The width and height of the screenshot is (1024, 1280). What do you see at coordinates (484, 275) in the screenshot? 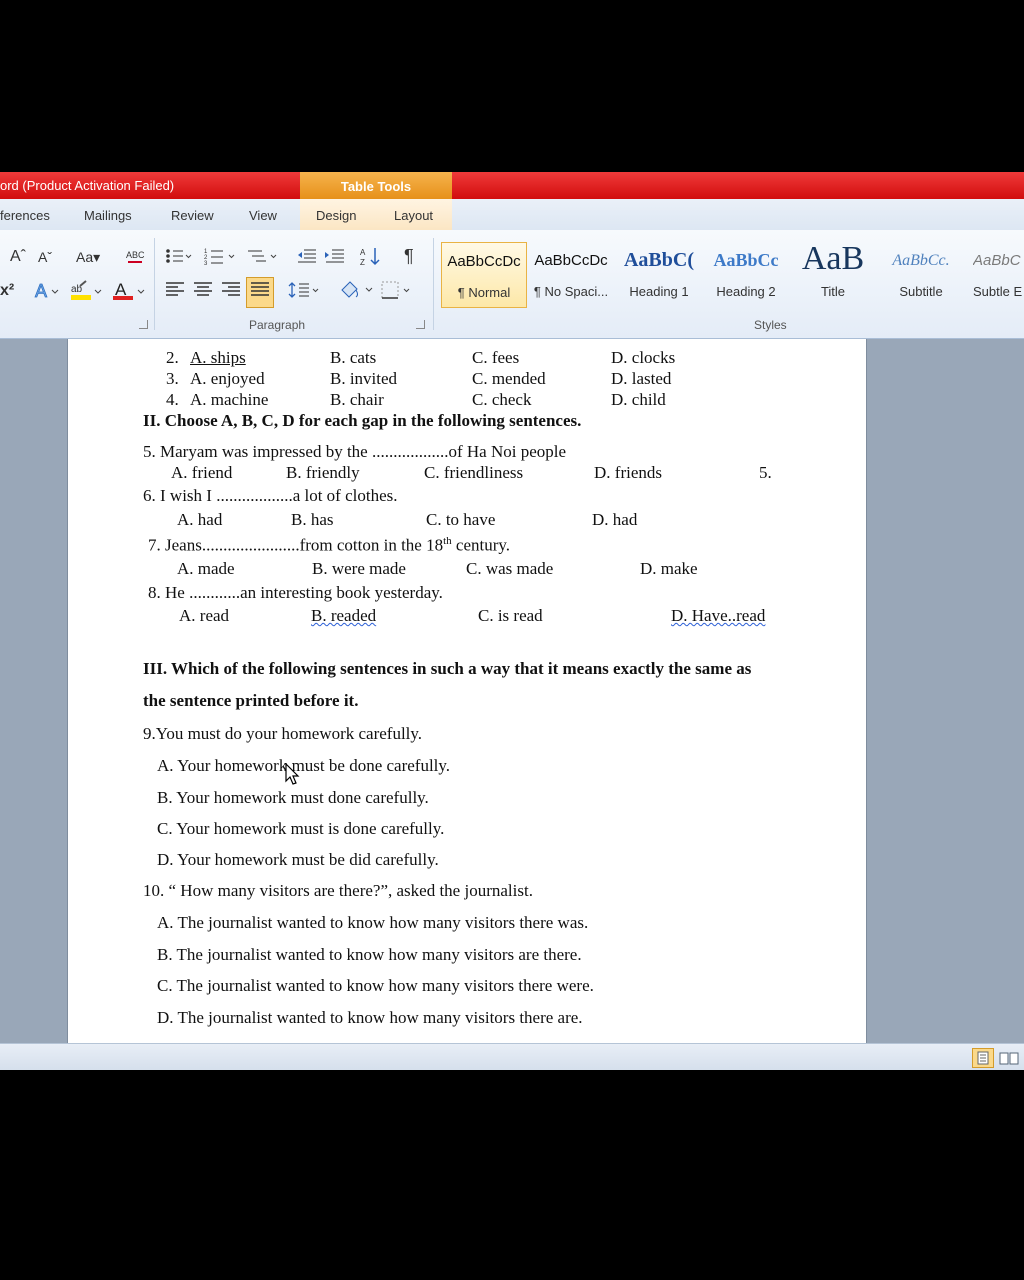
I see `style-normal: AaBbCcDc ¶ Normal` at bounding box center [484, 275].